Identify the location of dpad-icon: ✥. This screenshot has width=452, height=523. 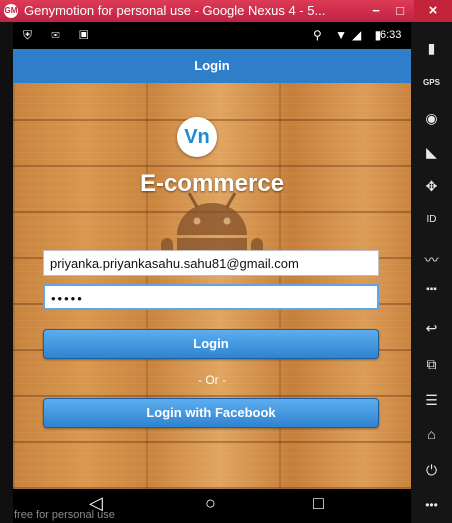
(431, 186).